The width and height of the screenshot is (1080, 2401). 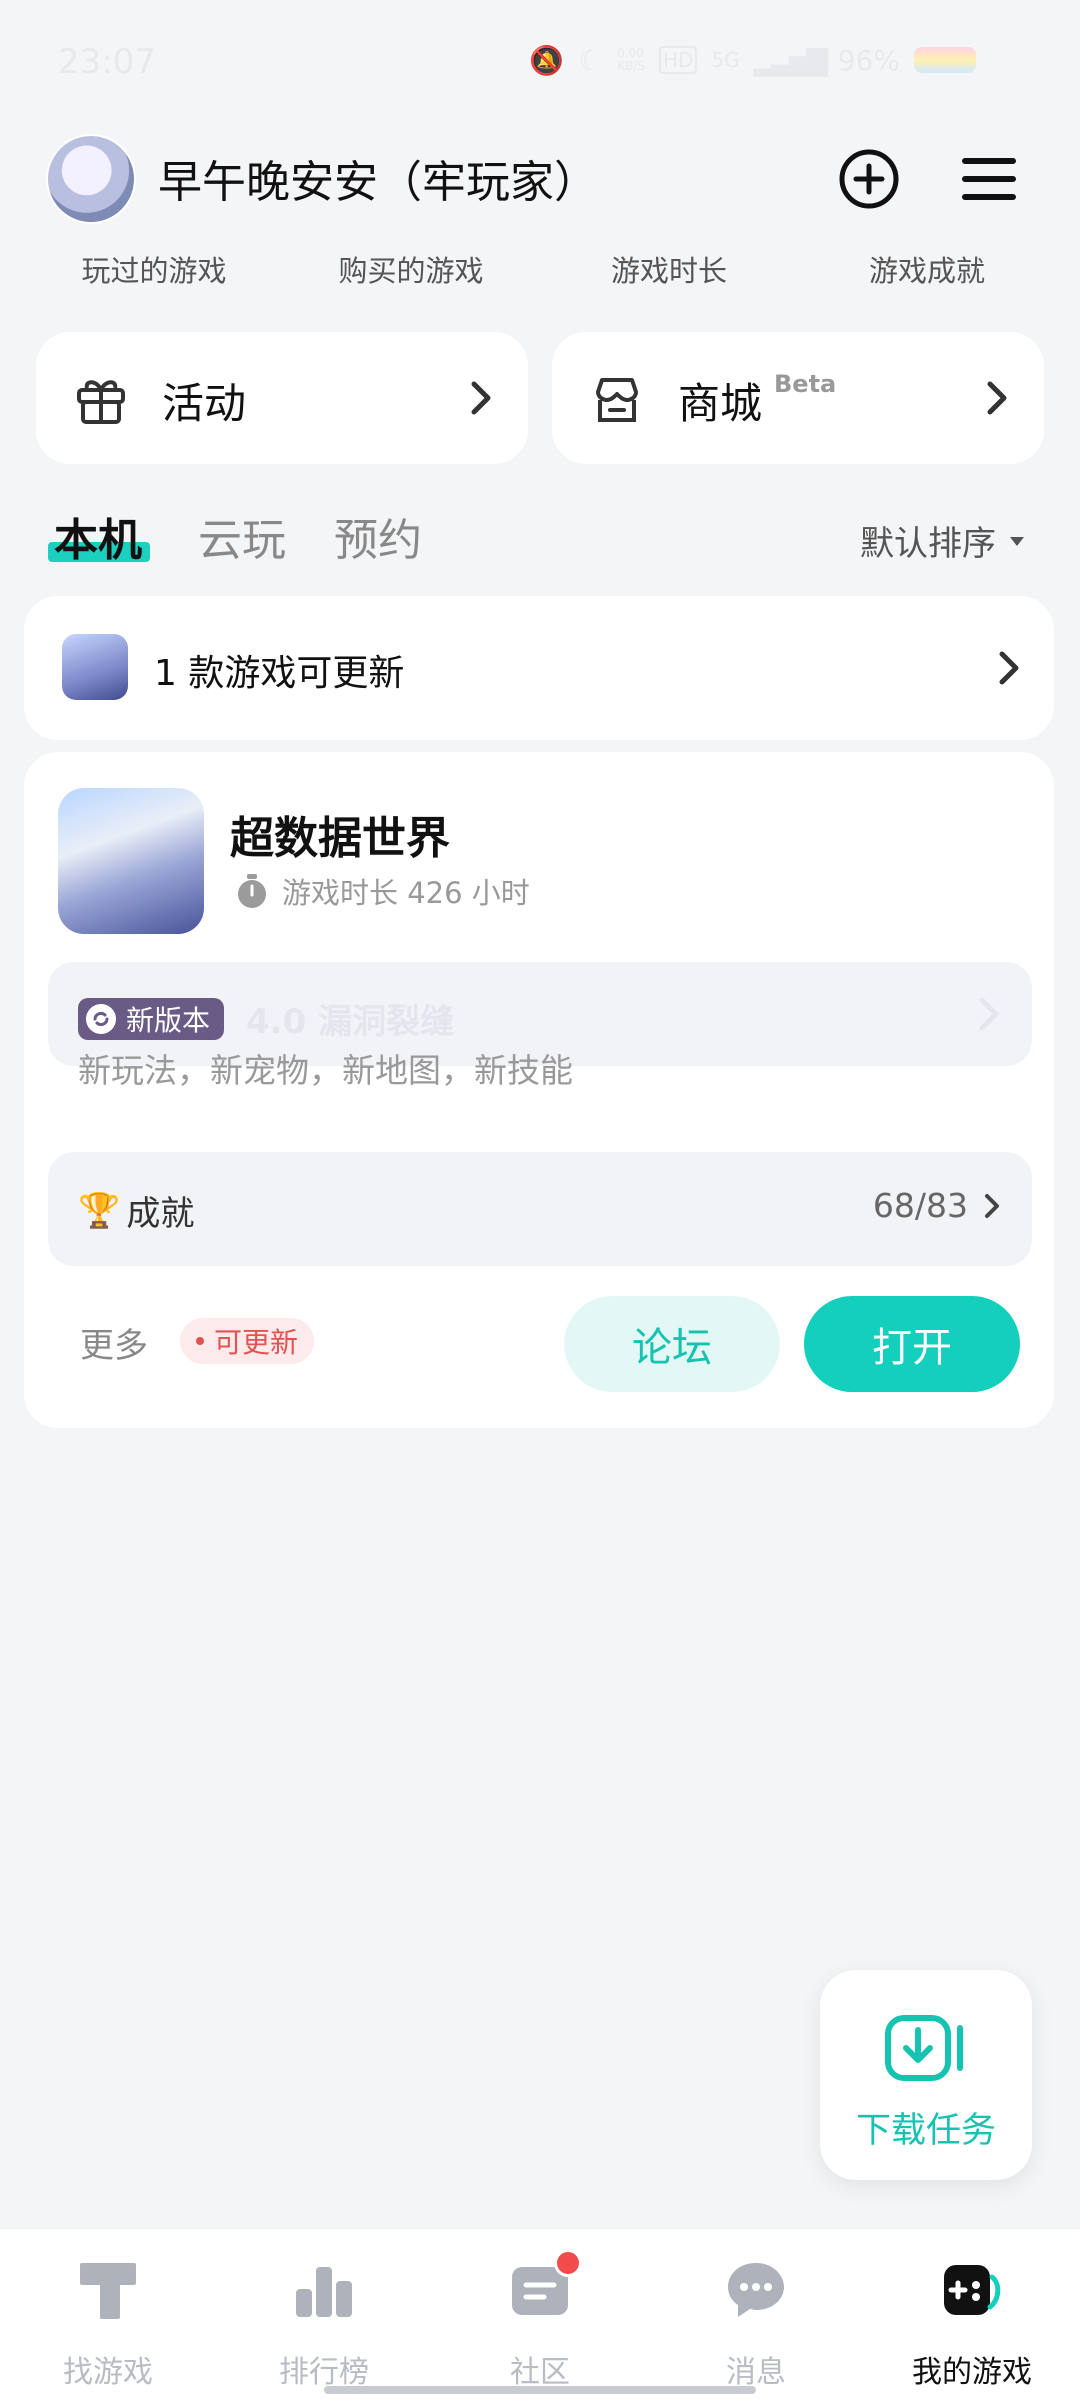 I want to click on nav-community: 社区, so click(x=540, y=2315).